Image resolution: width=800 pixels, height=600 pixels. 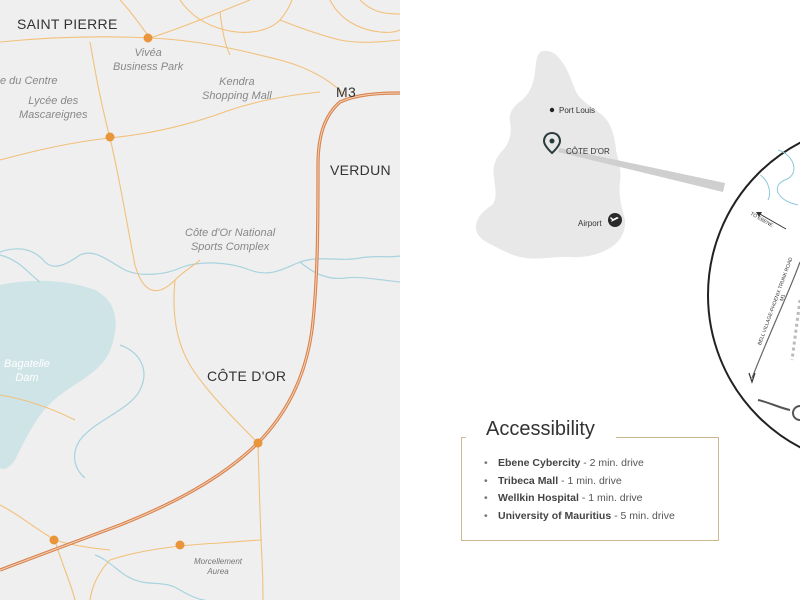 I want to click on list-item: • Tribeca Mall - 1 min. drive, so click(x=553, y=480).